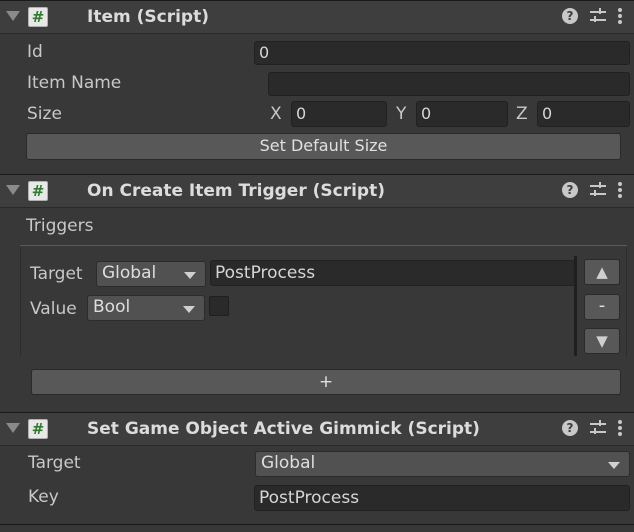  I want to click on value-checkbox, so click(219, 306).